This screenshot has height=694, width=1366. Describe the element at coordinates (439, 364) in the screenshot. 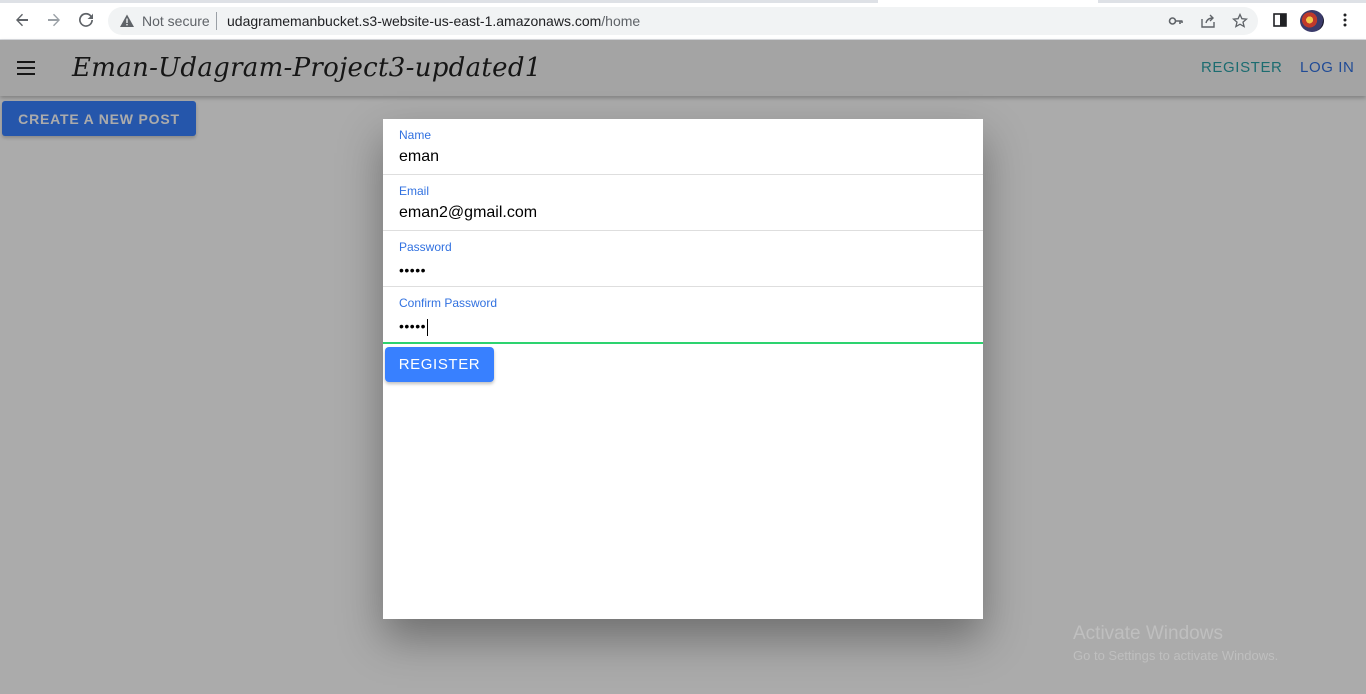

I see `register-submit-button: REGISTER` at that location.